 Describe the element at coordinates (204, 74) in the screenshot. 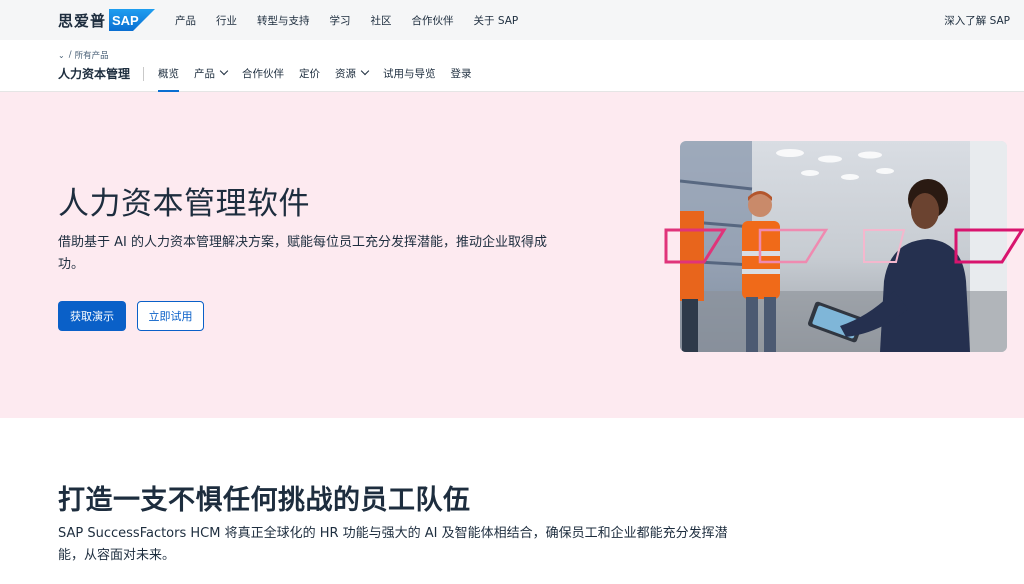

I see `tab-products-label: 产品` at that location.